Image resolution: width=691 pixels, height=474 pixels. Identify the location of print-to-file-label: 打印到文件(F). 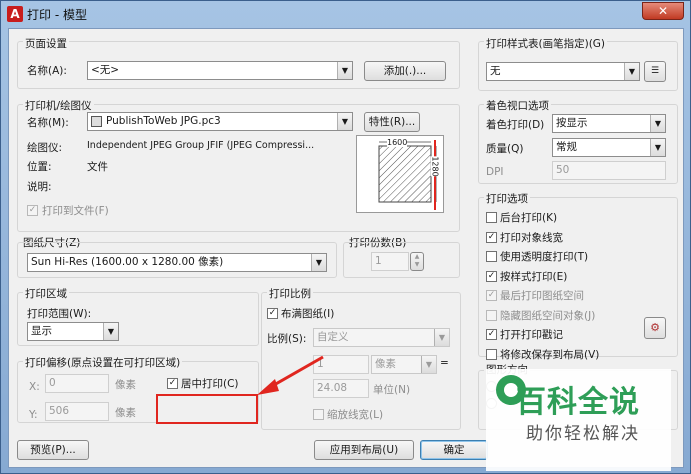
(75, 211).